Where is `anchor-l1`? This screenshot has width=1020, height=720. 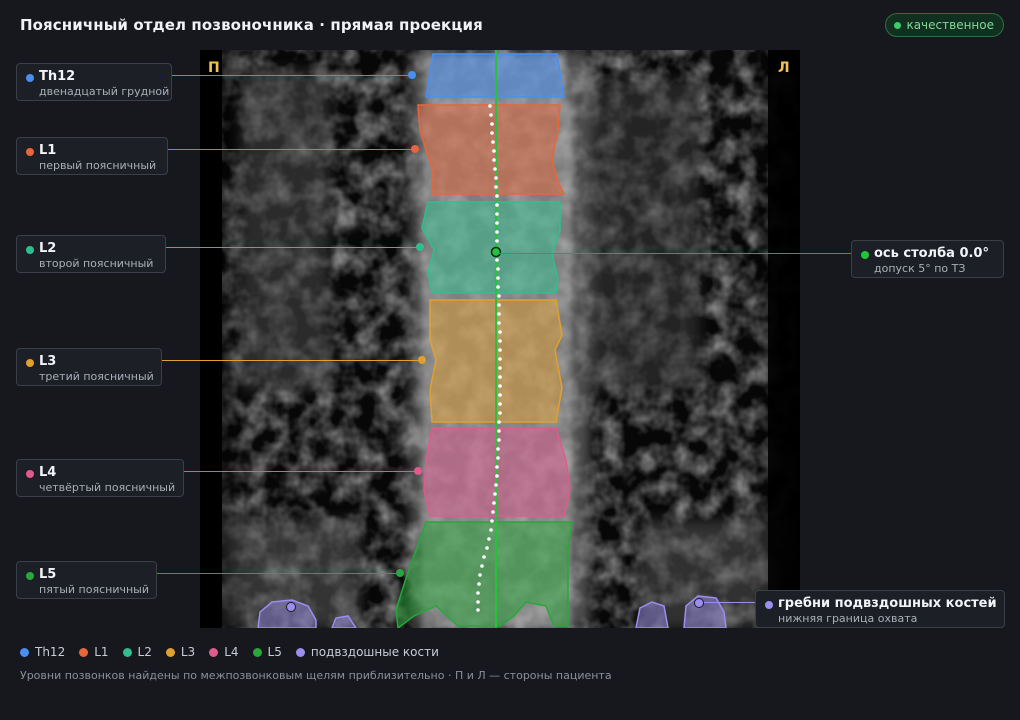
anchor-l1 is located at coordinates (415, 149).